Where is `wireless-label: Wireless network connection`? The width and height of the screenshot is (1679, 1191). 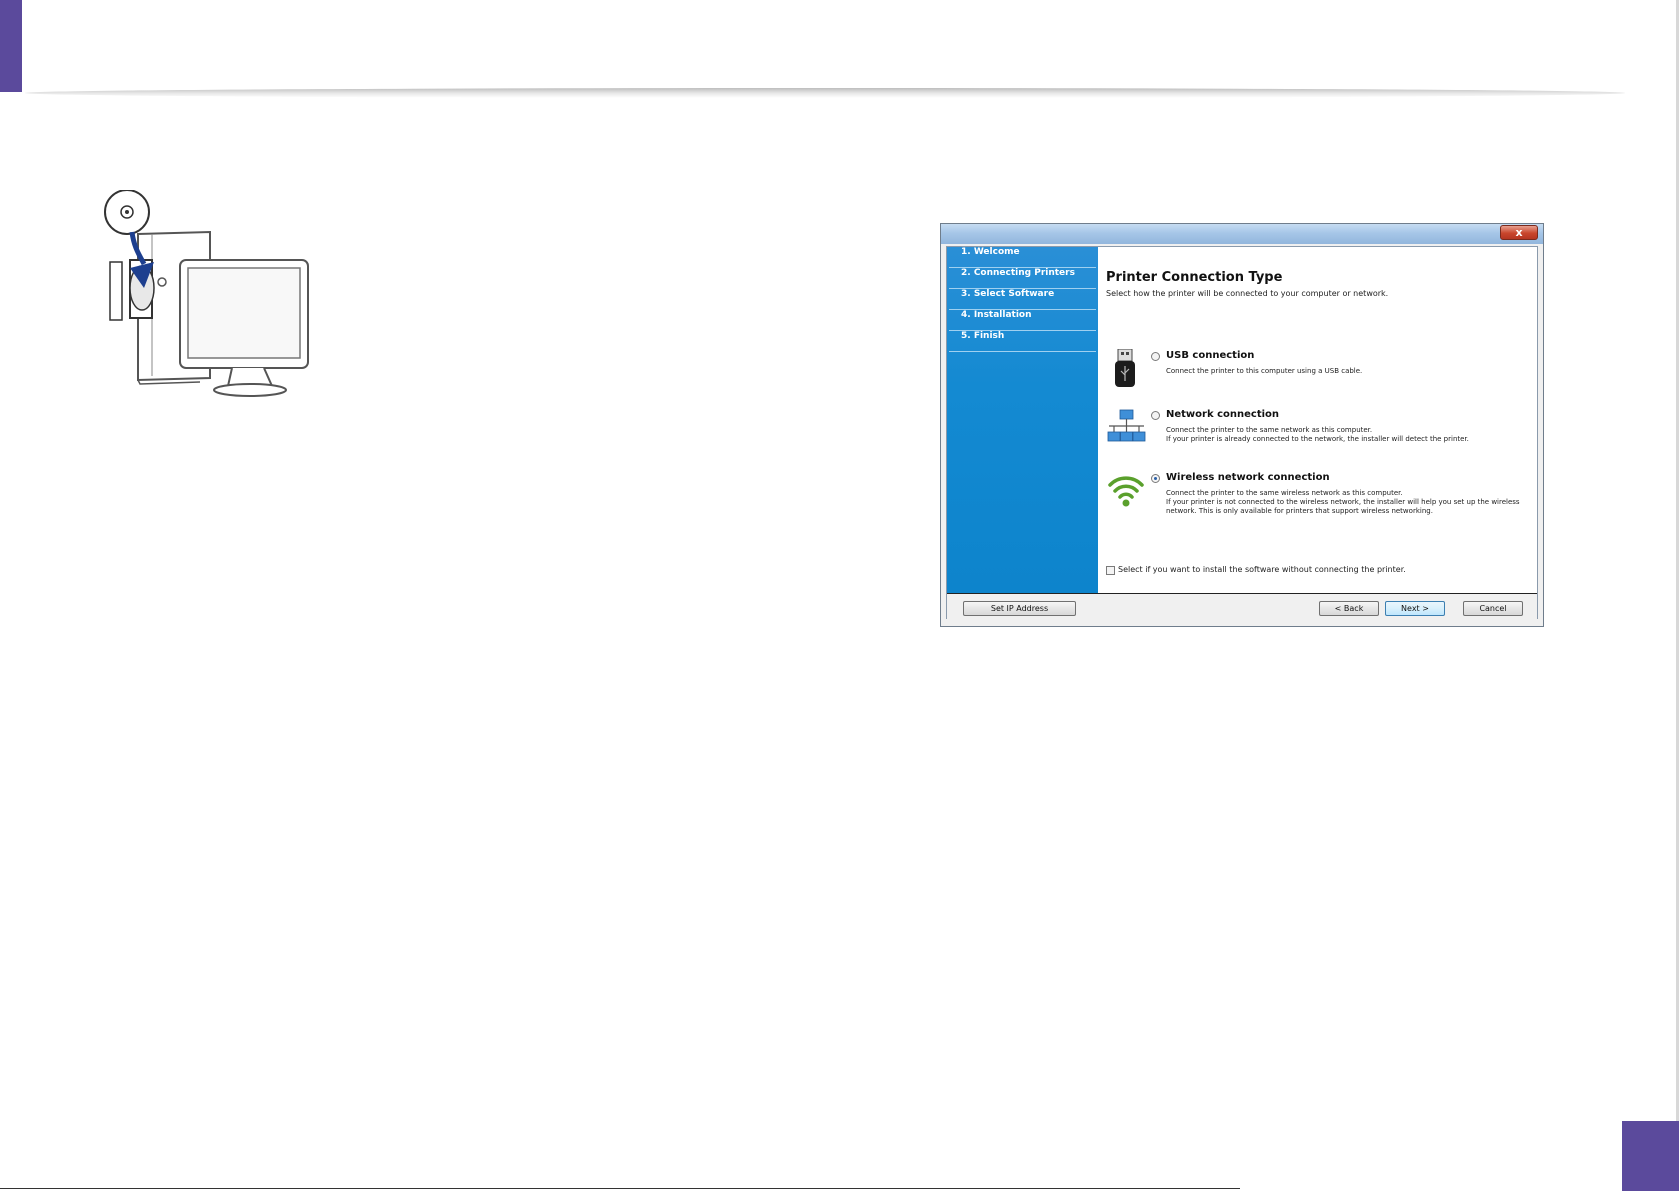
wireless-label: Wireless network connection is located at coordinates (1248, 477).